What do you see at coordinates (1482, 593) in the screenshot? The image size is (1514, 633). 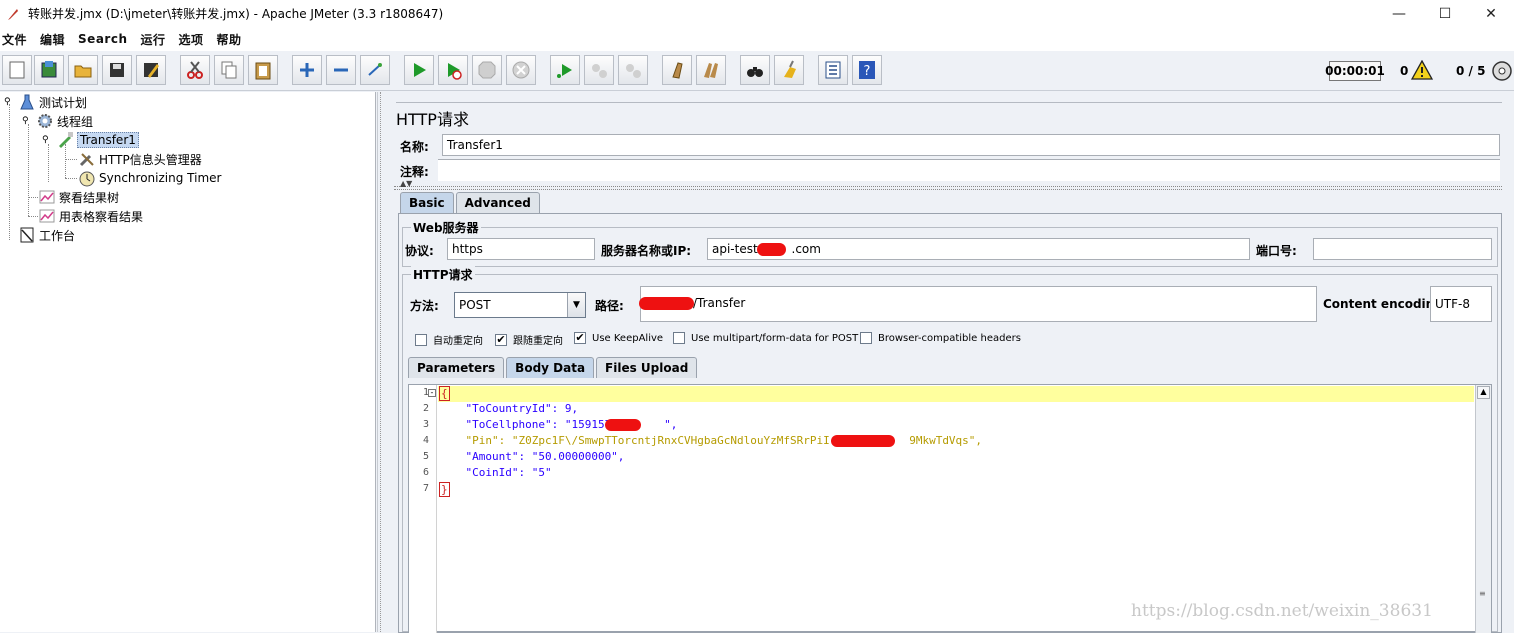 I see `scroll-grip-icon: ≡` at bounding box center [1482, 593].